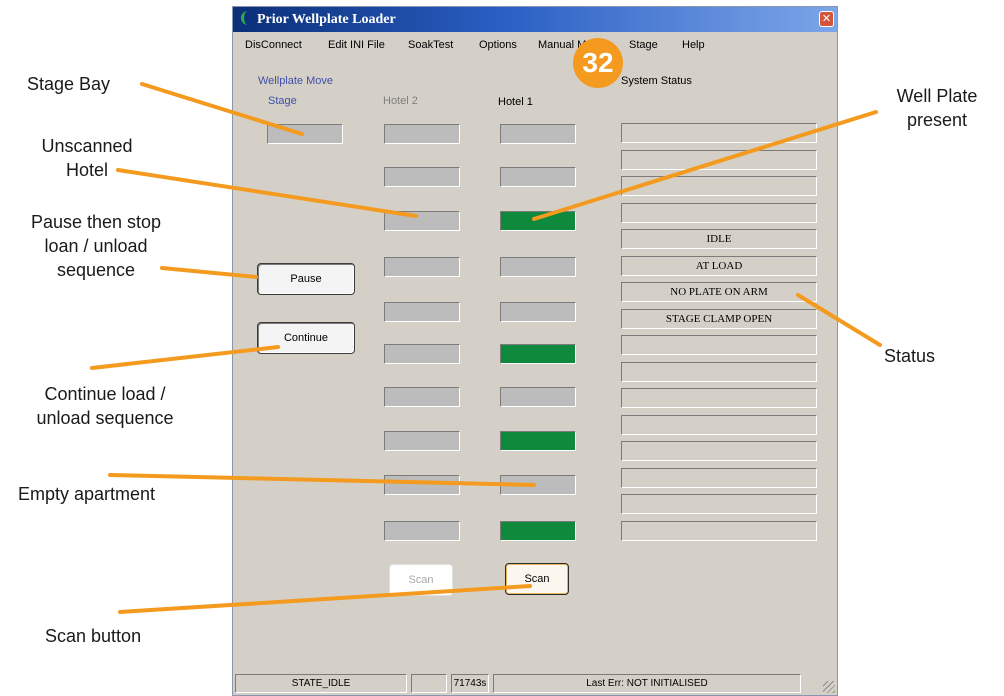  Describe the element at coordinates (537, 579) in the screenshot. I see `scan-hotel1-button: Scan` at that location.